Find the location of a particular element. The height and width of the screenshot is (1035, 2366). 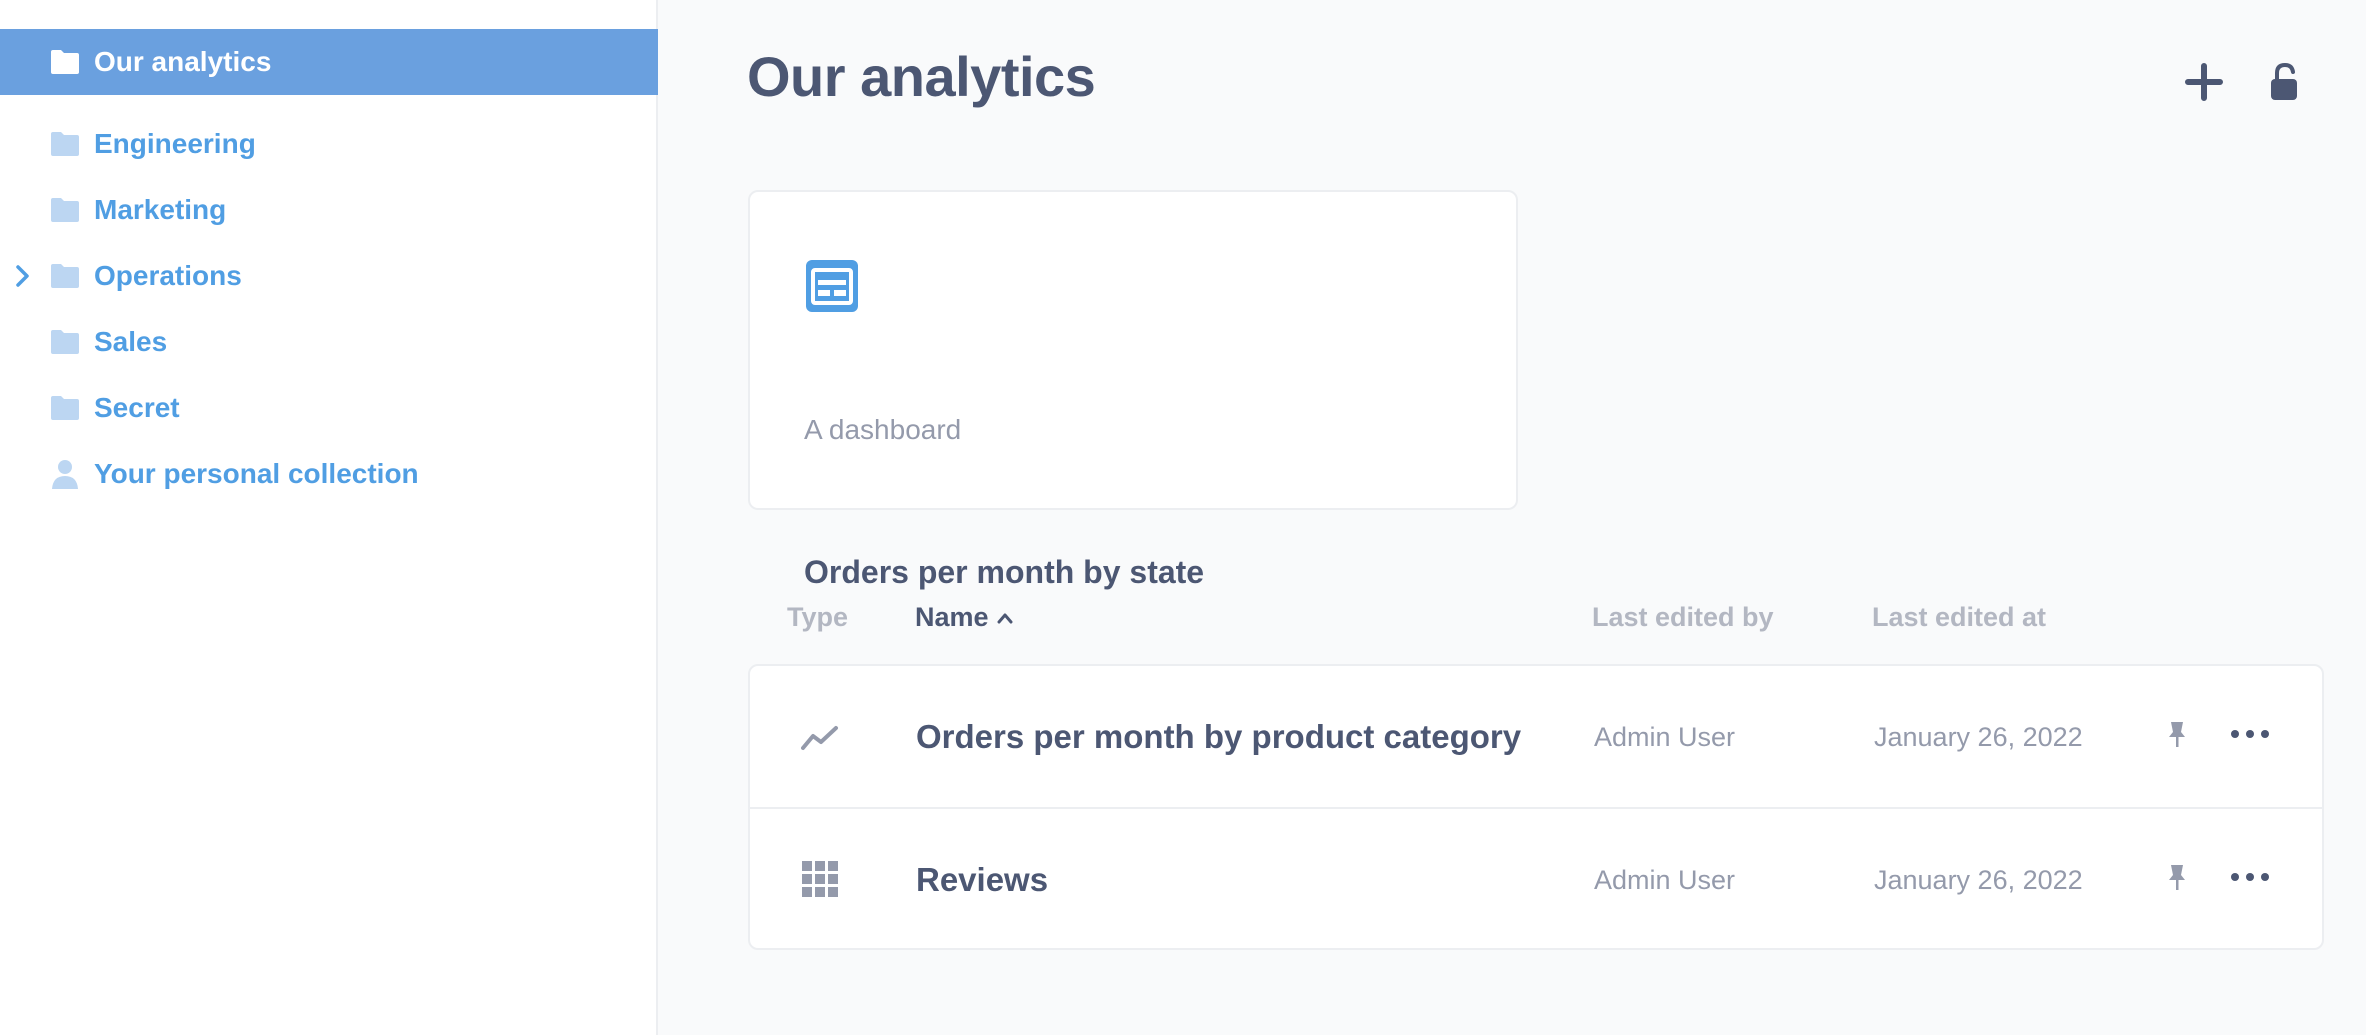

sidebar-item-secret: Secret is located at coordinates (329, 408).